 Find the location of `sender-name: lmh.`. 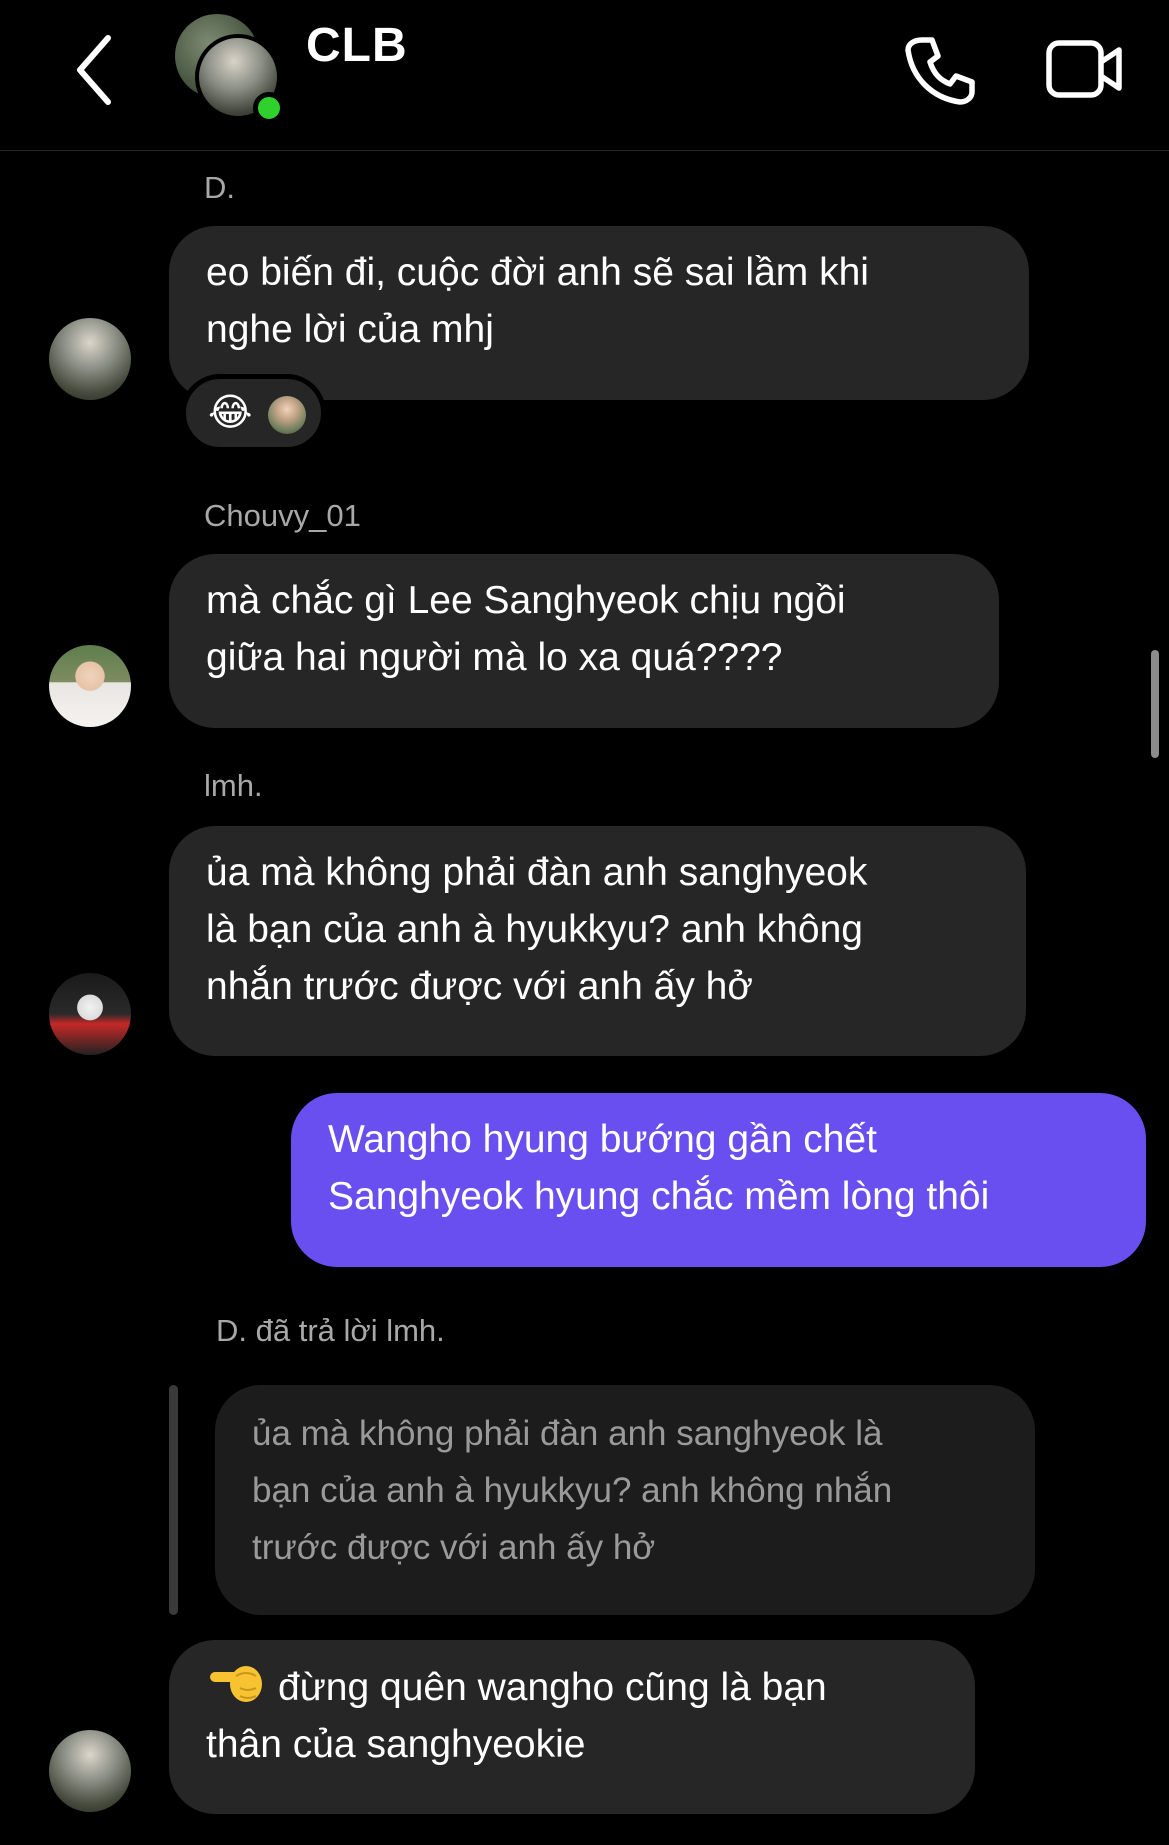

sender-name: lmh. is located at coordinates (233, 785).